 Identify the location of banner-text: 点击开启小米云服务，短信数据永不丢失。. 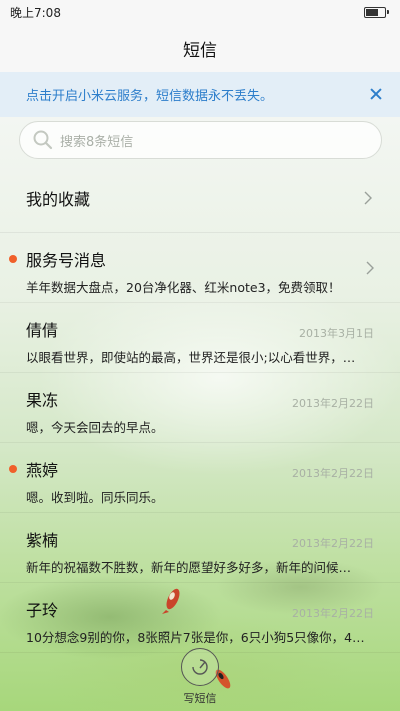
(196, 94).